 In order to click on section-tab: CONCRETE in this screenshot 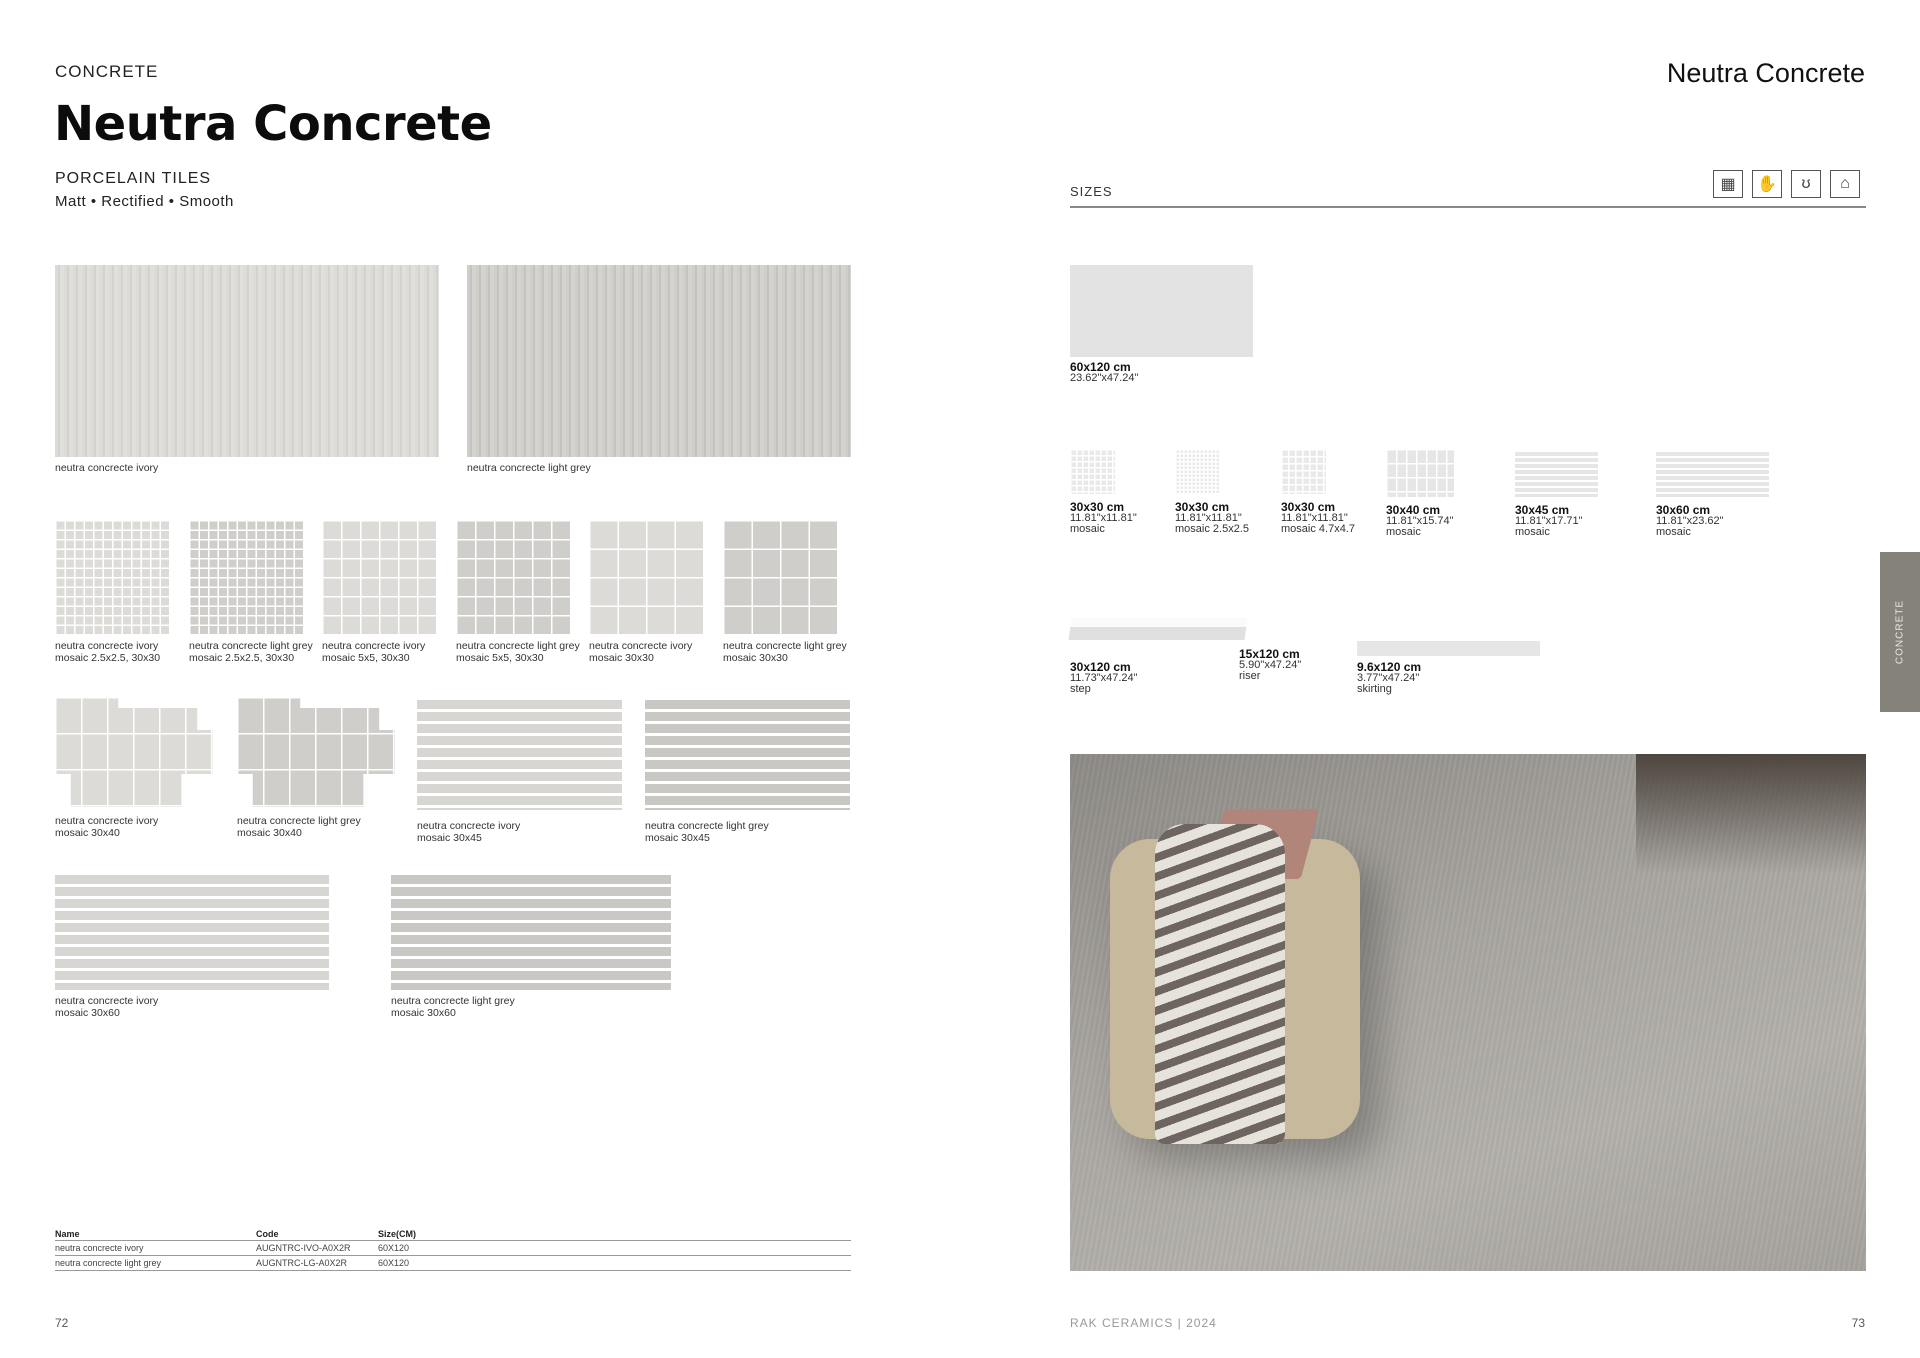, I will do `click(1900, 632)`.